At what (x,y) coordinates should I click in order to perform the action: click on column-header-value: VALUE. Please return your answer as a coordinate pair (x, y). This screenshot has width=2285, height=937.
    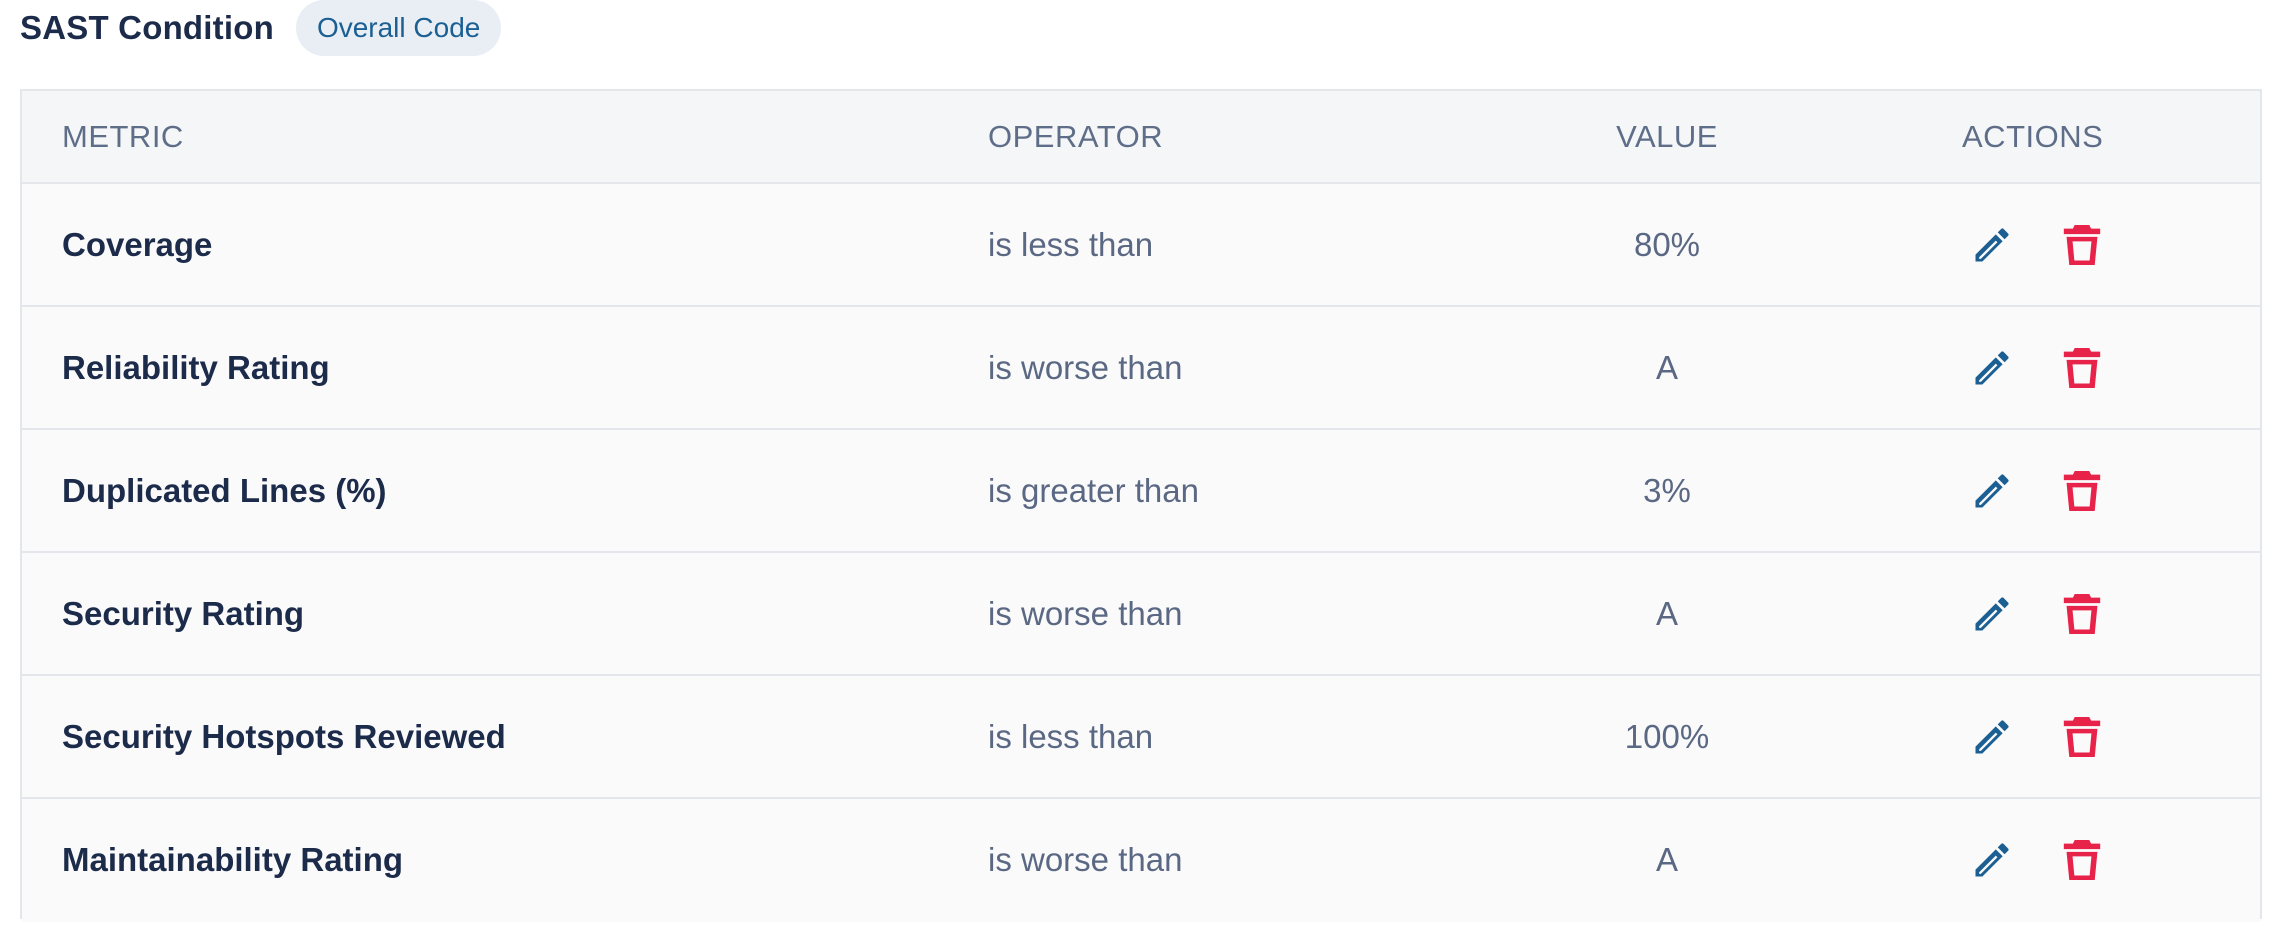
    Looking at the image, I should click on (1667, 136).